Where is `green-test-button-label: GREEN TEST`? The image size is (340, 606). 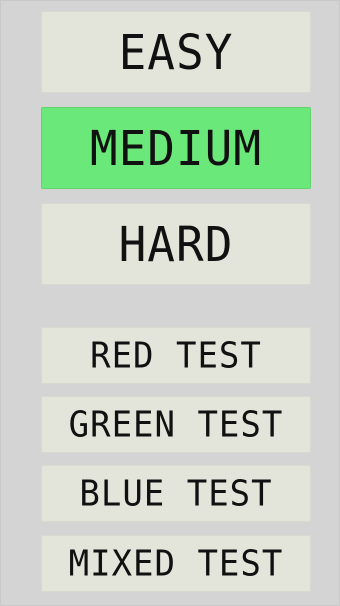 green-test-button-label: GREEN TEST is located at coordinates (176, 424).